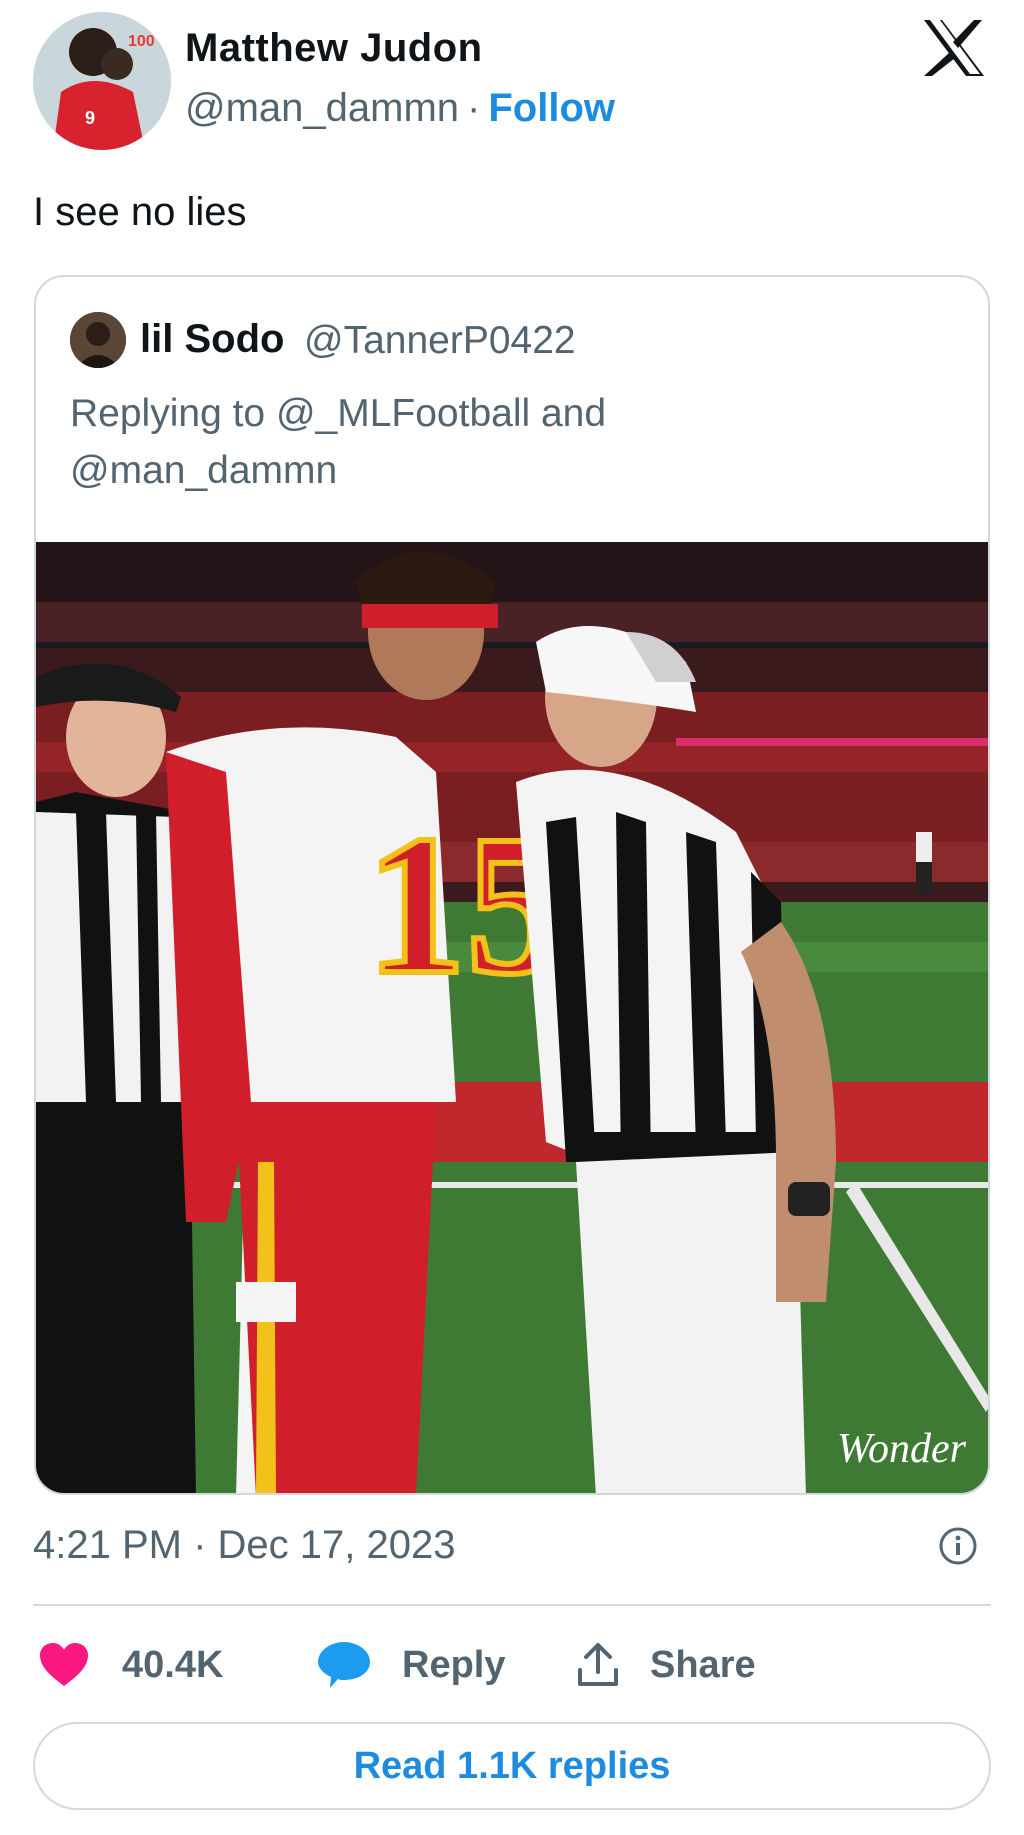 The width and height of the screenshot is (1024, 1835). What do you see at coordinates (90, 118) in the screenshot?
I see `svg-text: 9` at bounding box center [90, 118].